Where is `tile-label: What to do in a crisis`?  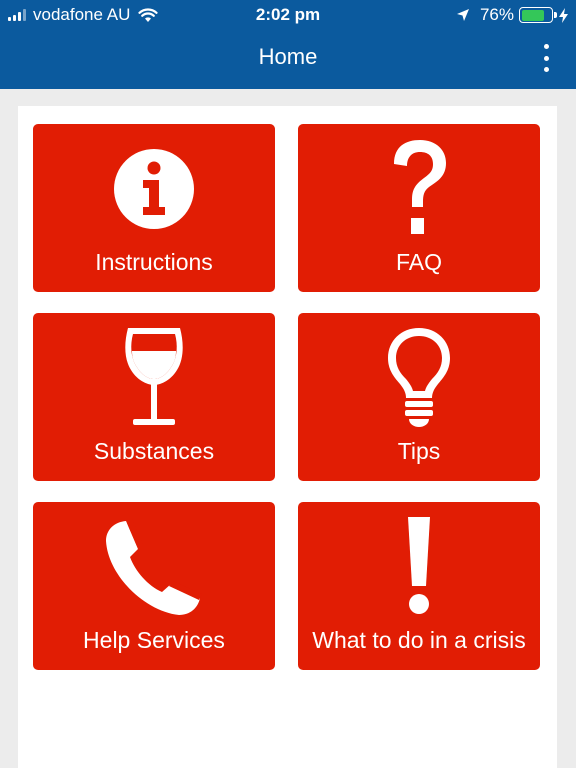 tile-label: What to do in a crisis is located at coordinates (419, 640).